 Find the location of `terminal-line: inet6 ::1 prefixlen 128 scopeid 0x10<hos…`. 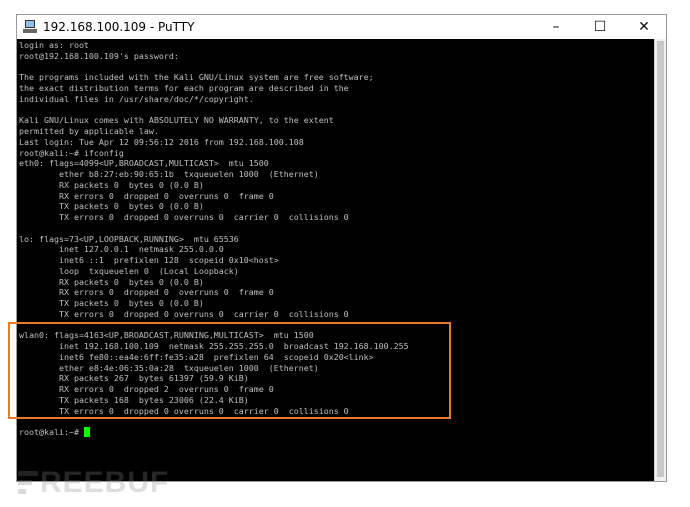

terminal-line: inet6 ::1 prefixlen 128 scopeid 0x10<hos… is located at coordinates (149, 260).